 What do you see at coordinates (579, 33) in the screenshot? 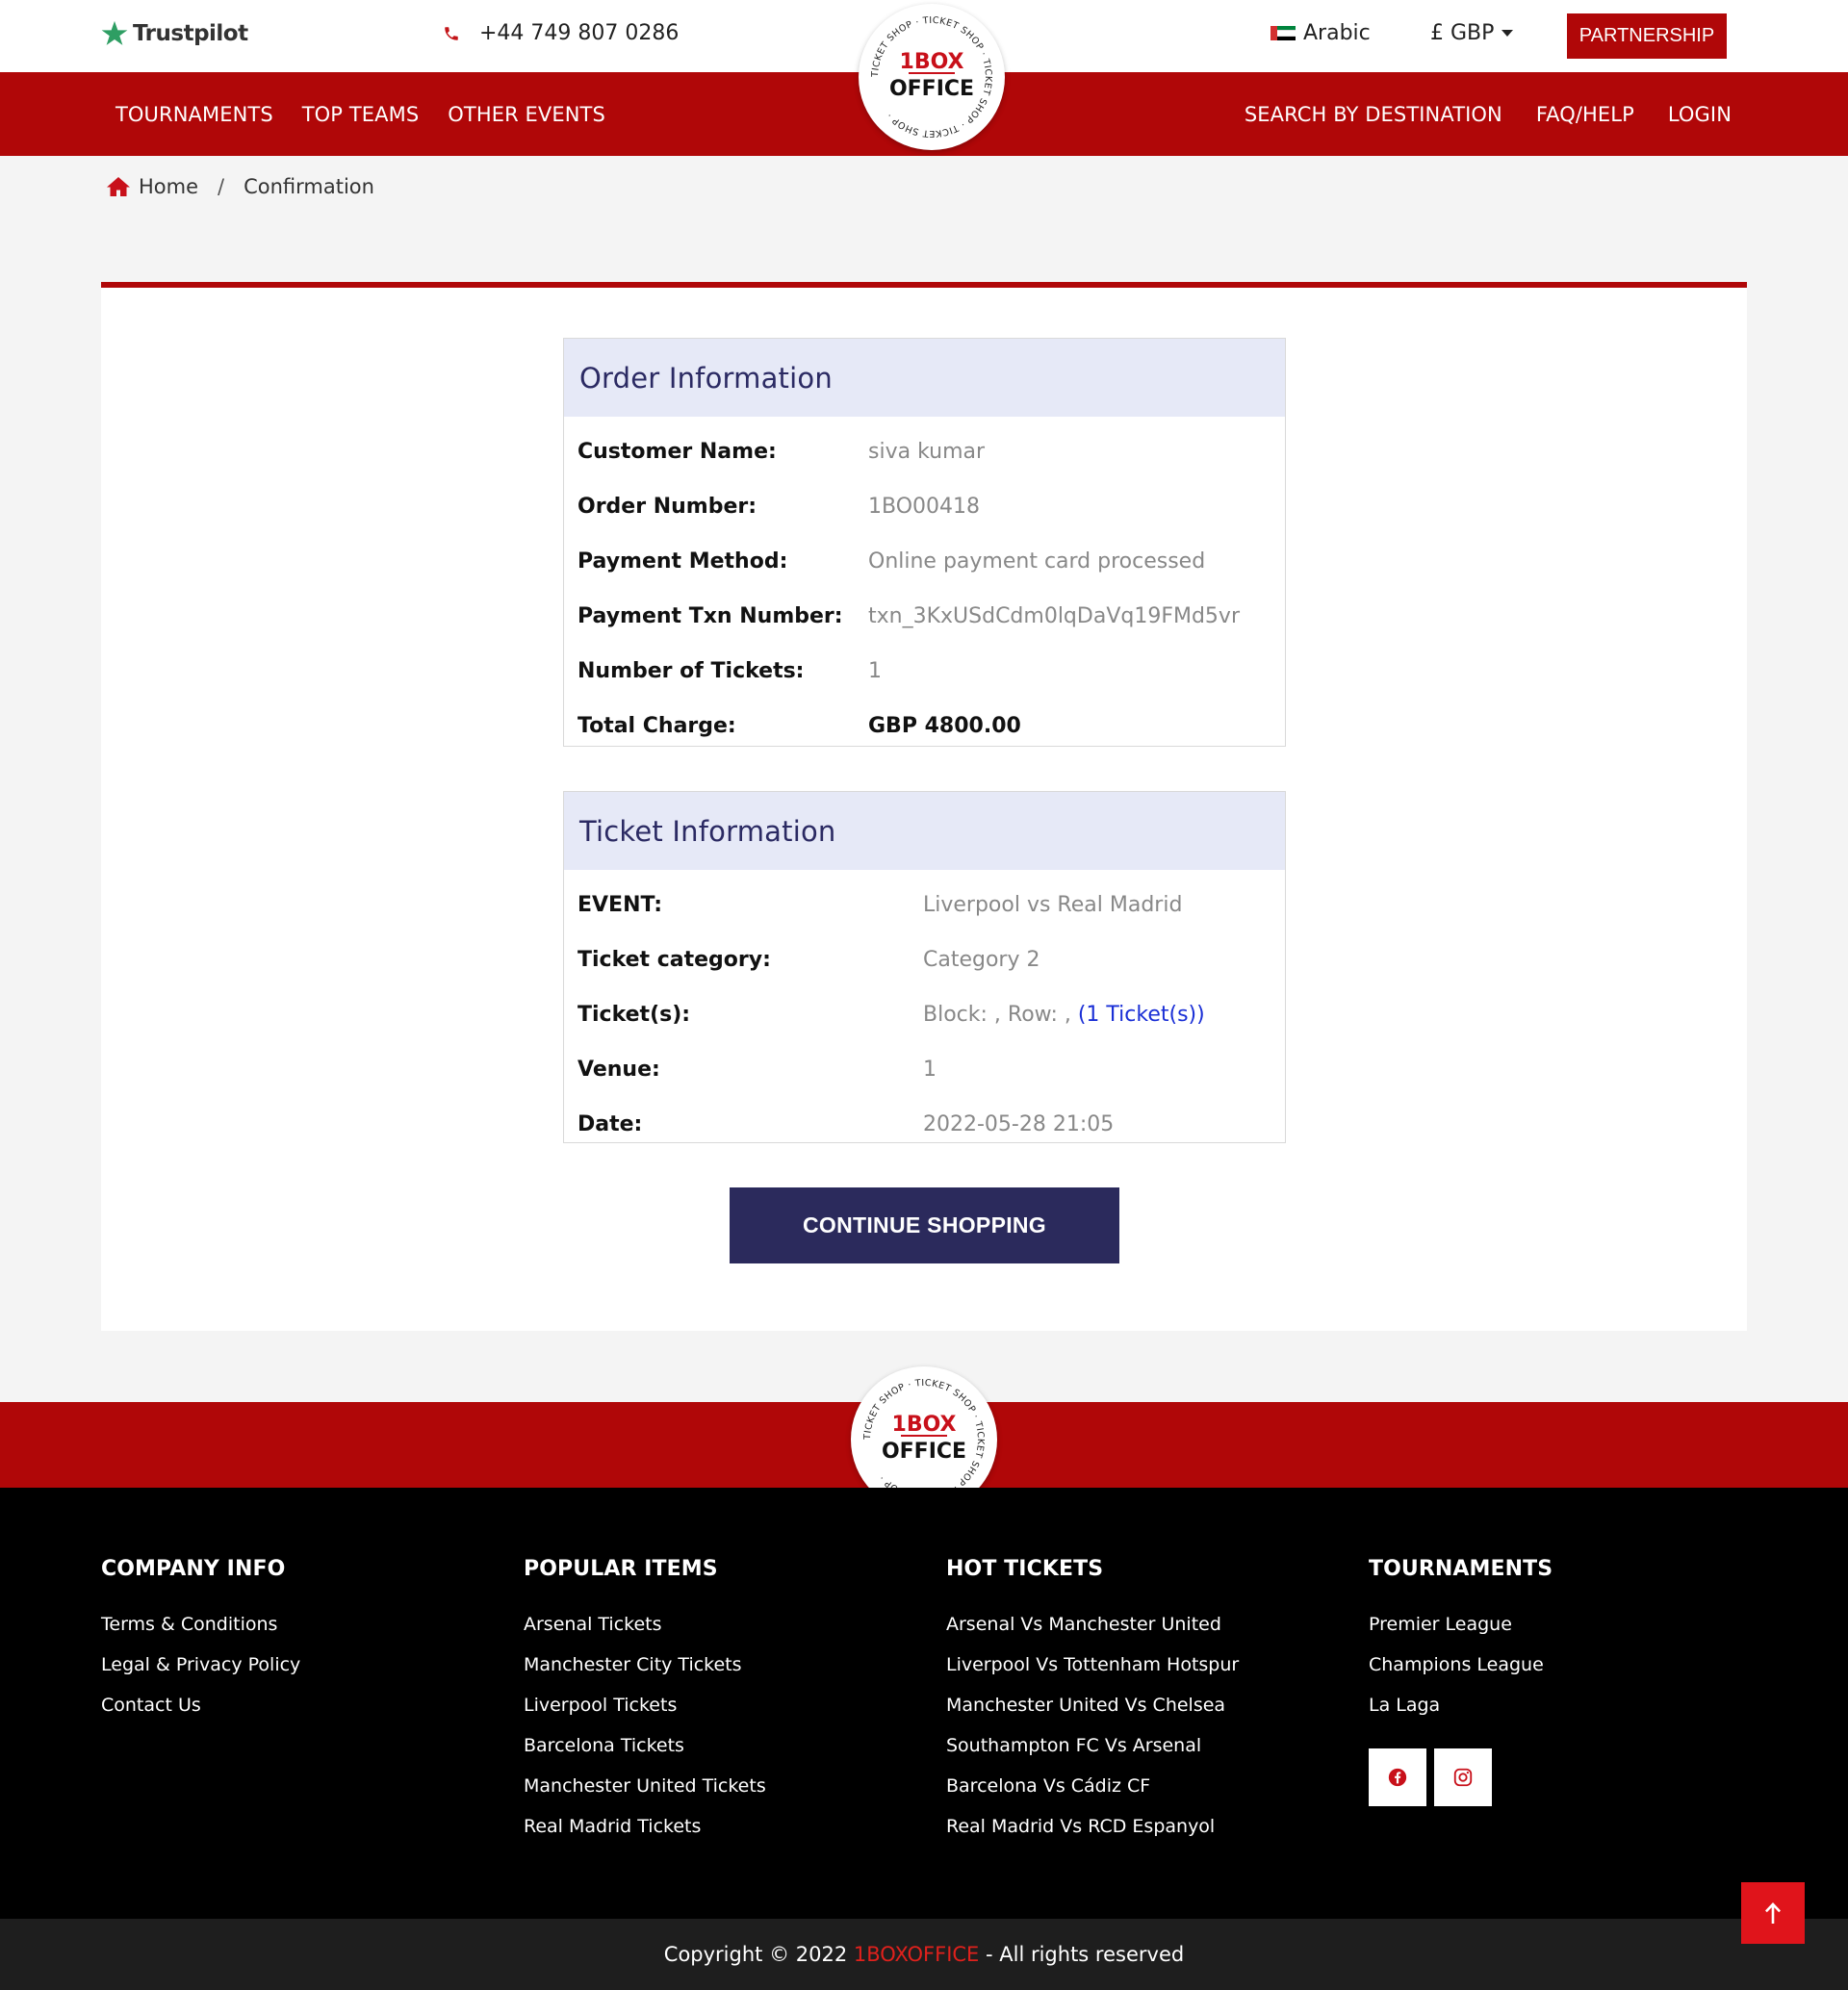
I see `phone-number: +44 749 807 0286` at bounding box center [579, 33].